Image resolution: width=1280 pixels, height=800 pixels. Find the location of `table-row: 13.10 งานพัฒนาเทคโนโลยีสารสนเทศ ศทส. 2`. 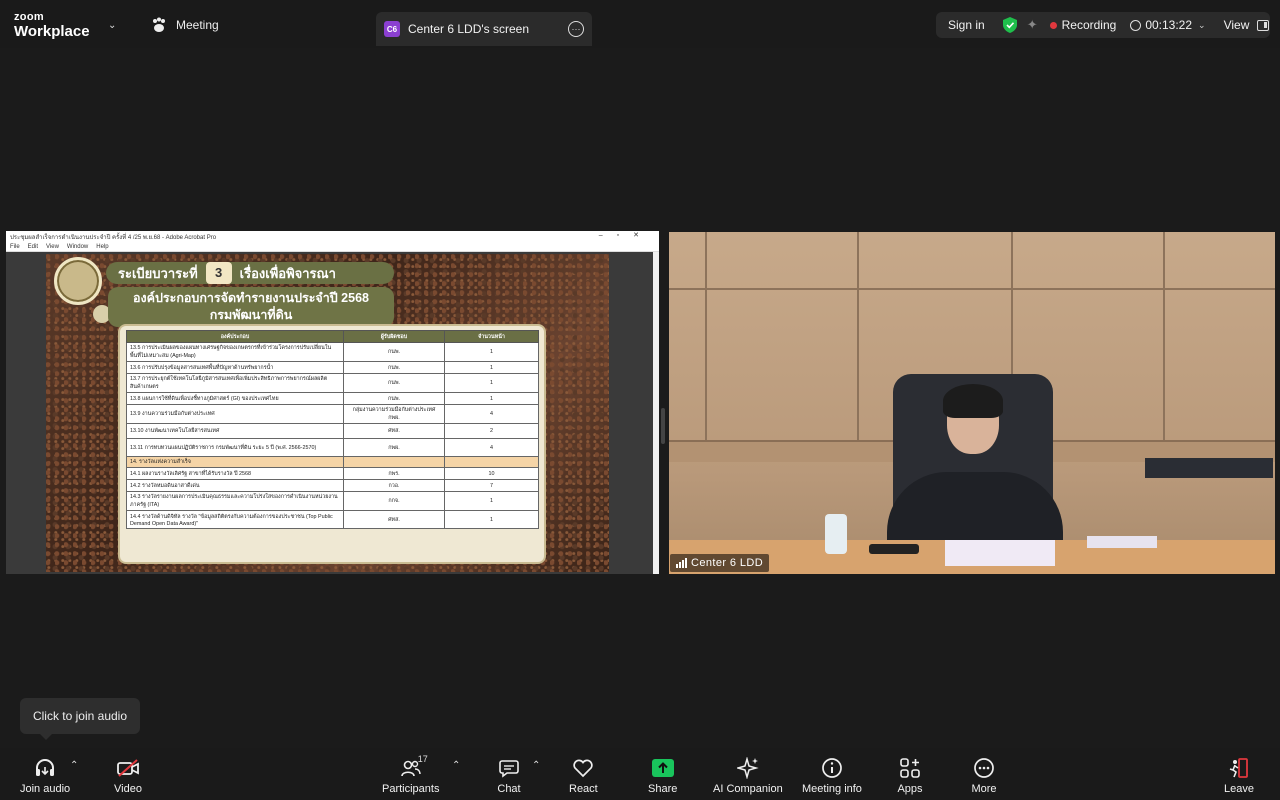

table-row: 13.10 งานพัฒนาเทคโนโลยีสารสนเทศ ศทส. 2 is located at coordinates (332, 431).